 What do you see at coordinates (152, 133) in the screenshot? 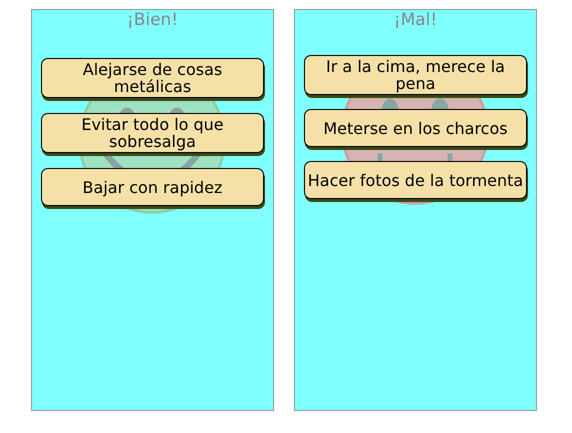
I see `answer-card: Evitar todo lo que sobresalga` at bounding box center [152, 133].